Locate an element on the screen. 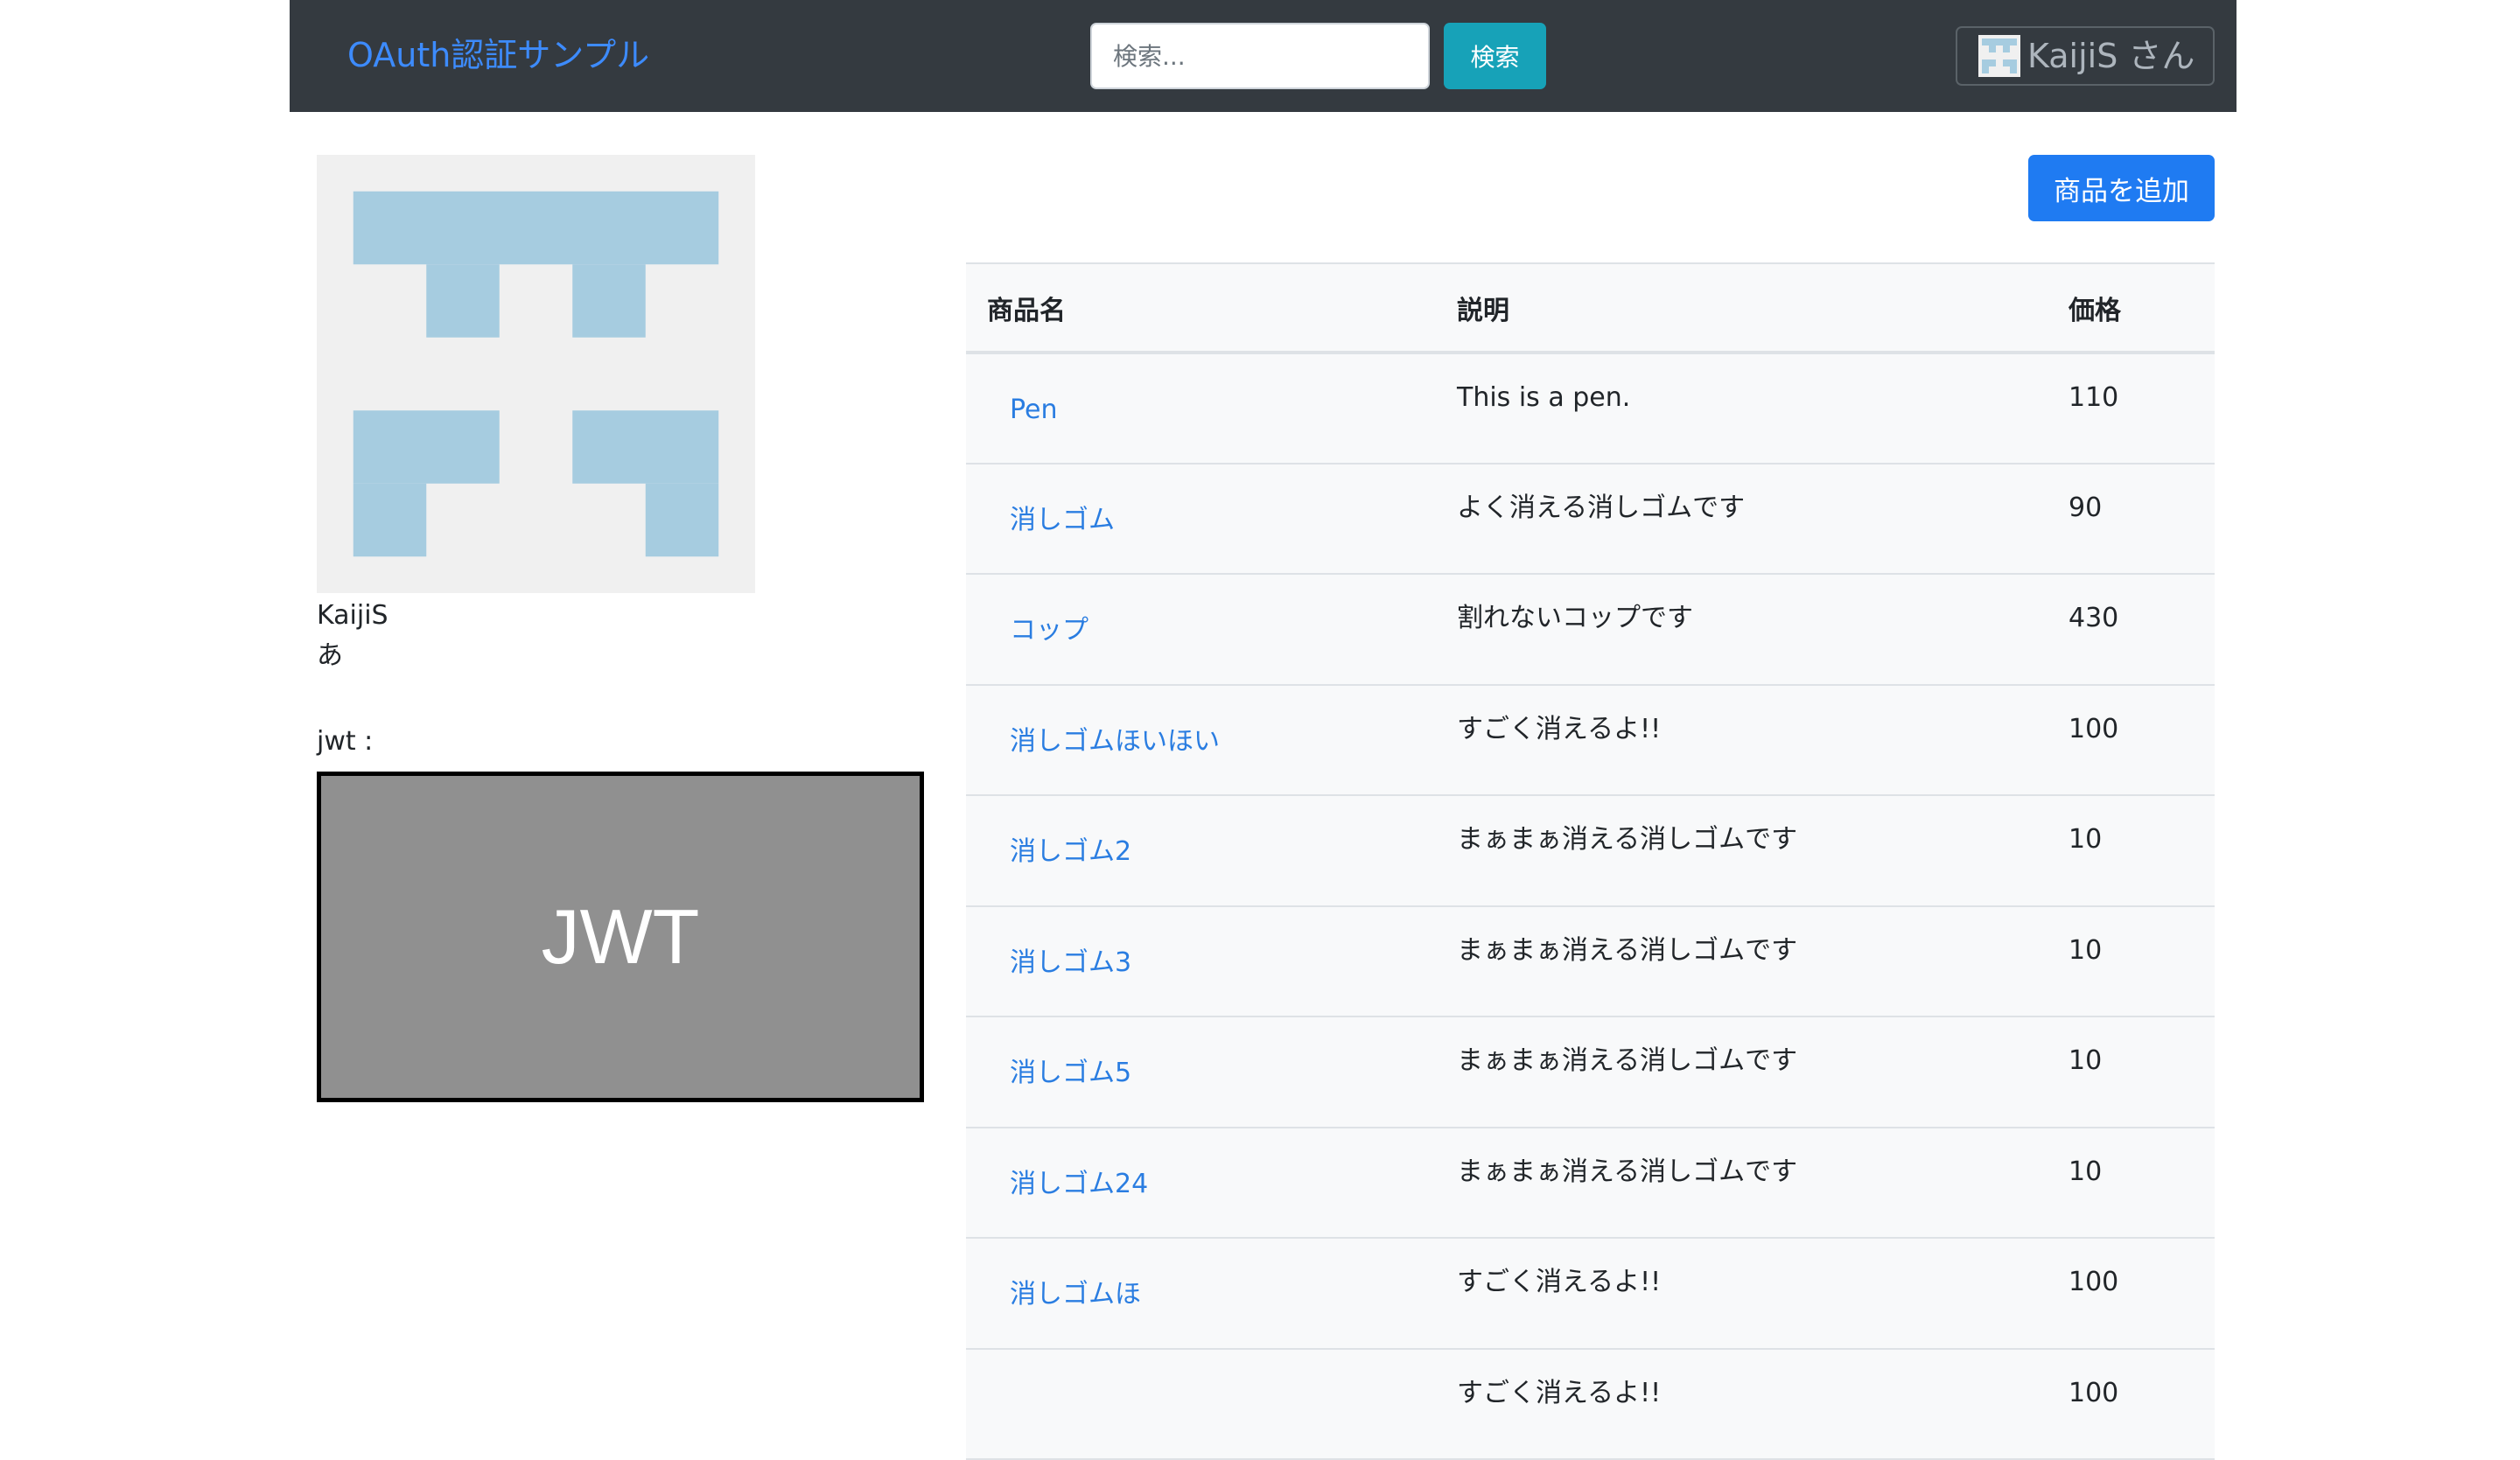  product-name-cell: 消しゴム5 is located at coordinates (1201, 1072).